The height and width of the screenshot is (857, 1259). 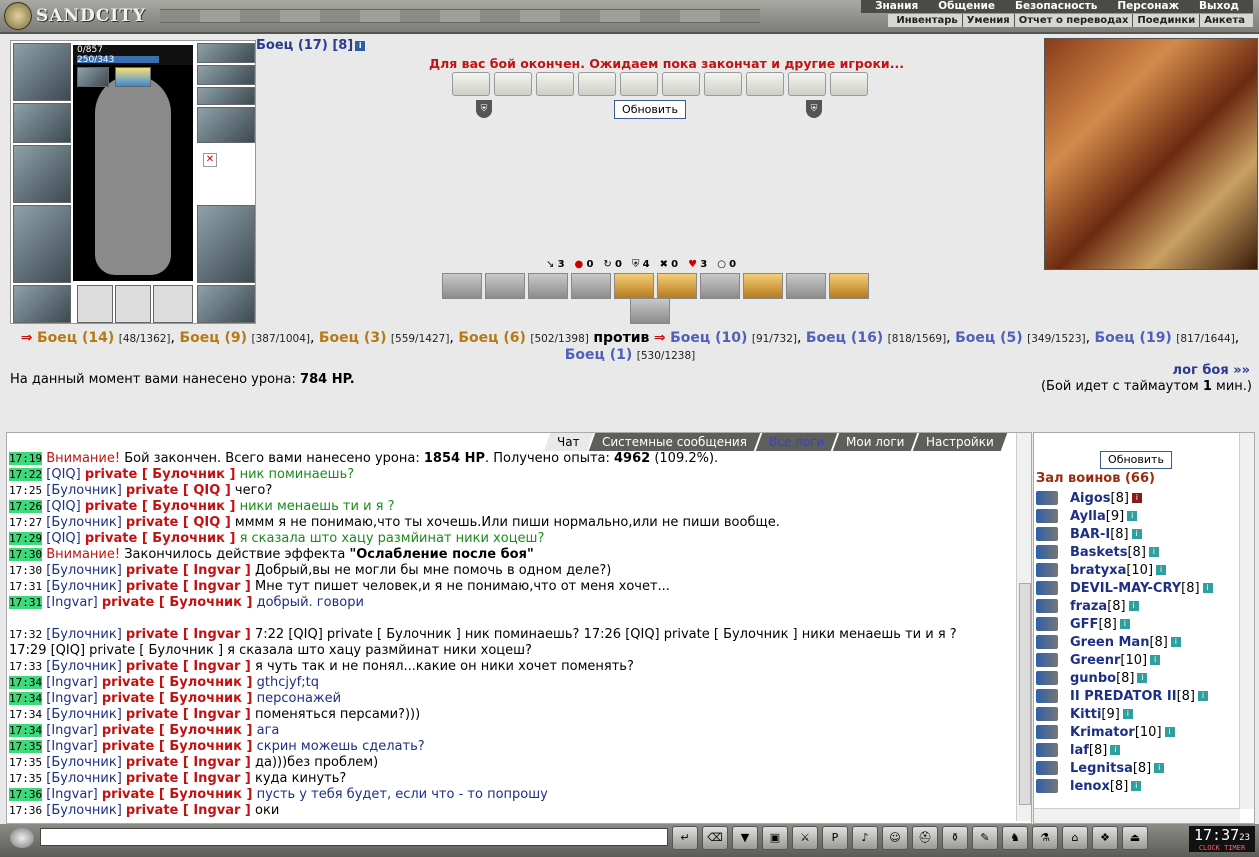 What do you see at coordinates (226, 53) in the screenshot?
I see `weapon-slot-icon` at bounding box center [226, 53].